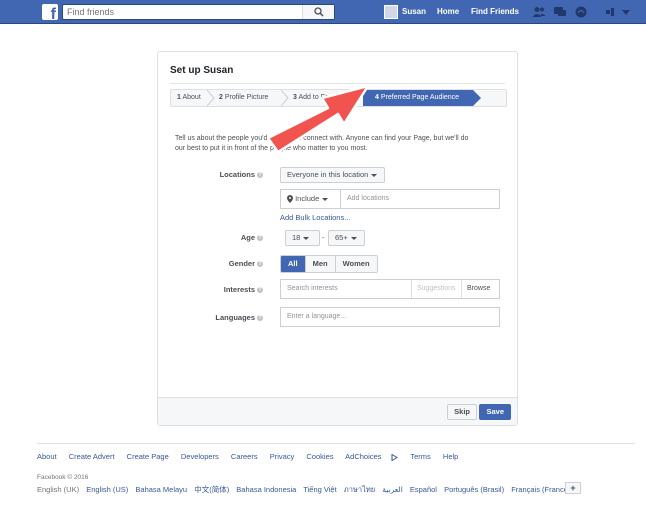 This screenshot has width=646, height=524. I want to click on footer-divider, so click(336, 443).